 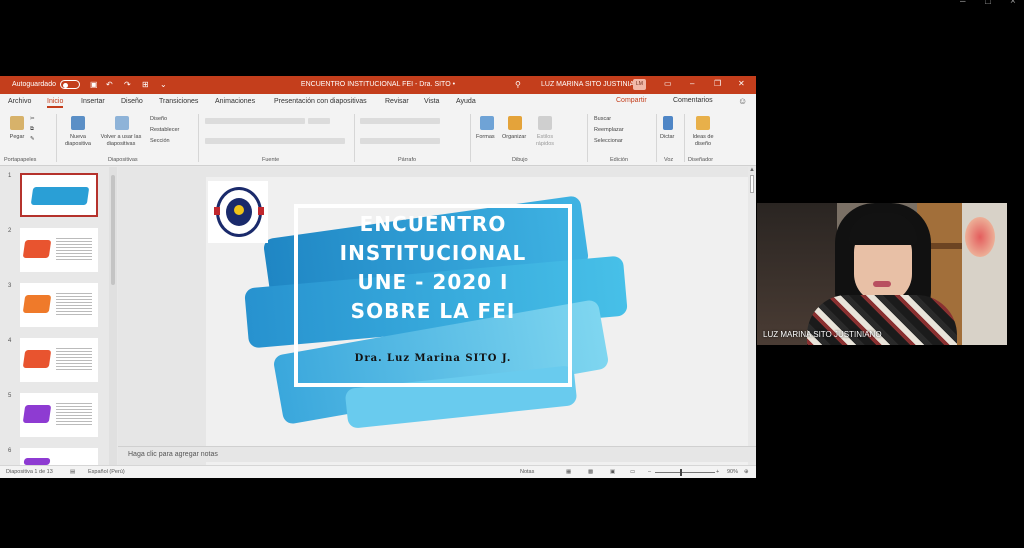 What do you see at coordinates (487, 123) in the screenshot?
I see `shapes-icon` at bounding box center [487, 123].